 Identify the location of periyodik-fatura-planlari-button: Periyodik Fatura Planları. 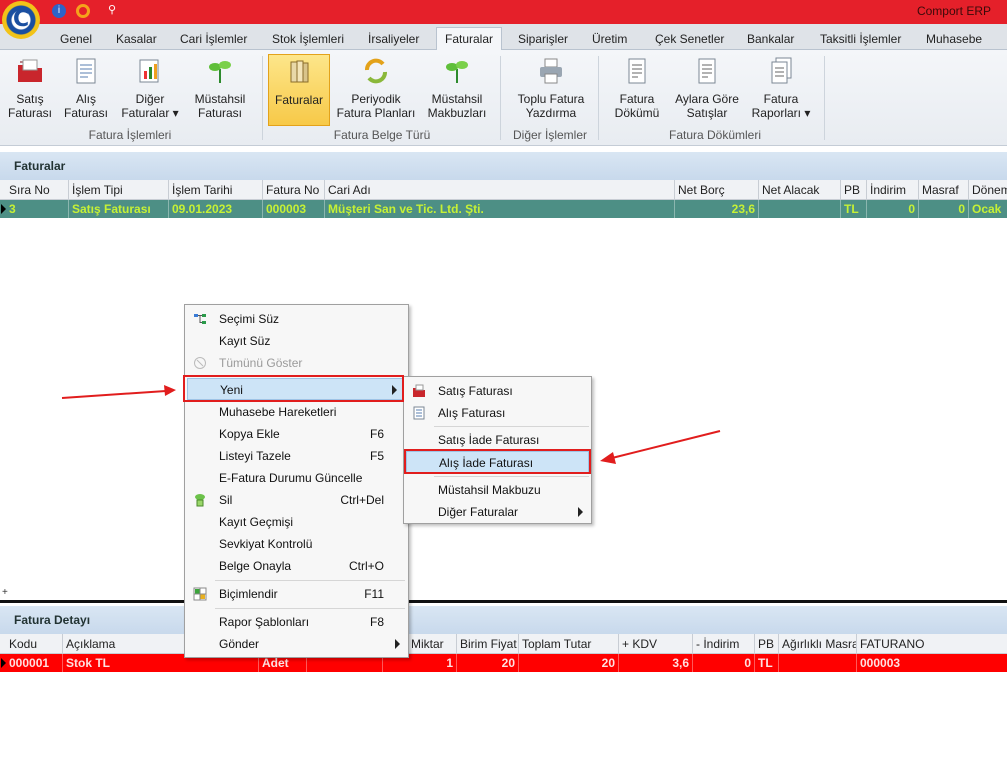
(376, 90).